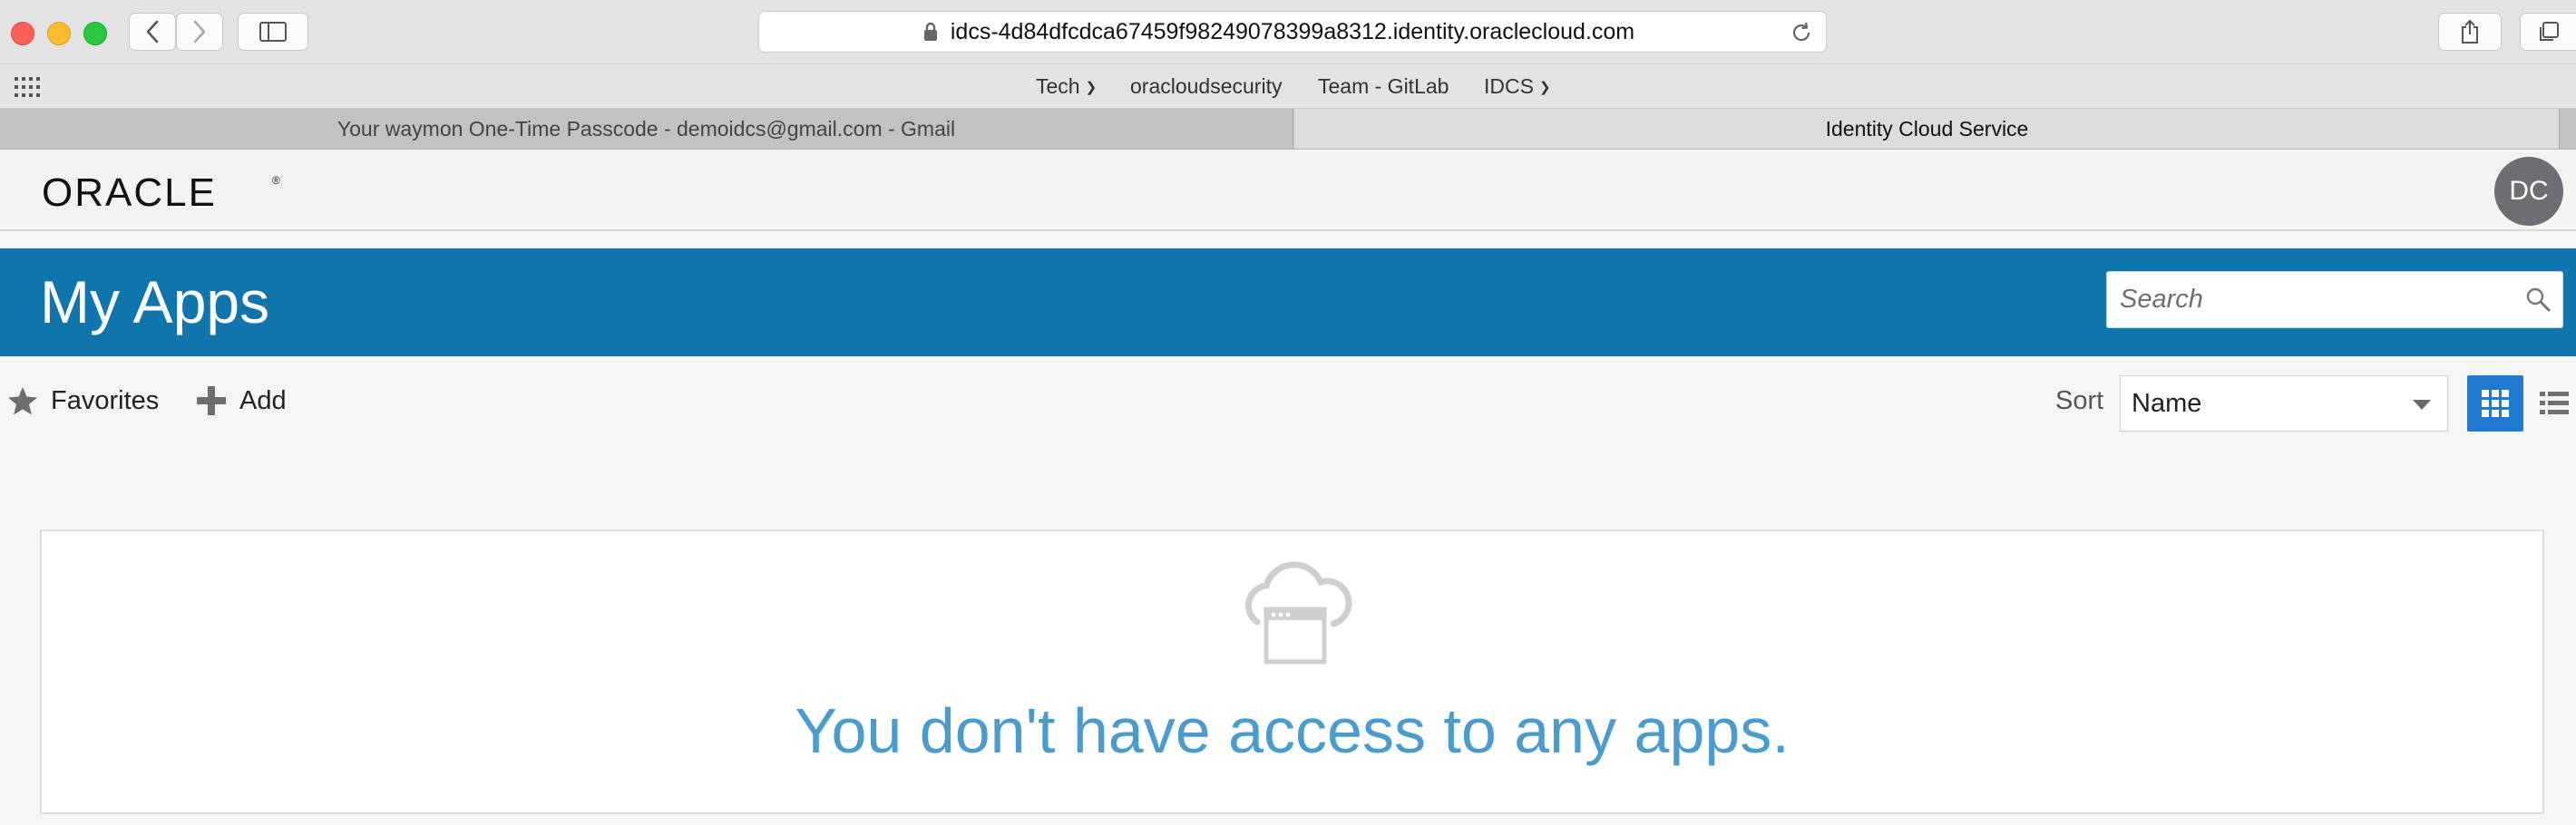  What do you see at coordinates (155, 301) in the screenshot?
I see `page-title: My Apps` at bounding box center [155, 301].